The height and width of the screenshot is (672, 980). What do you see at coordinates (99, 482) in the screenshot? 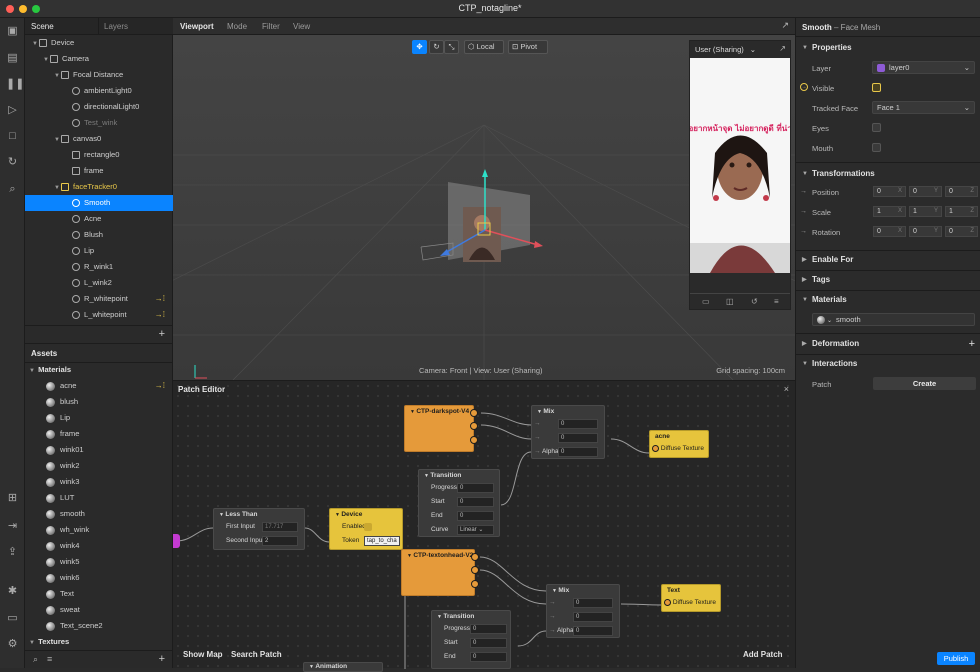
I see `material-item-wink3: wink3` at bounding box center [99, 482].